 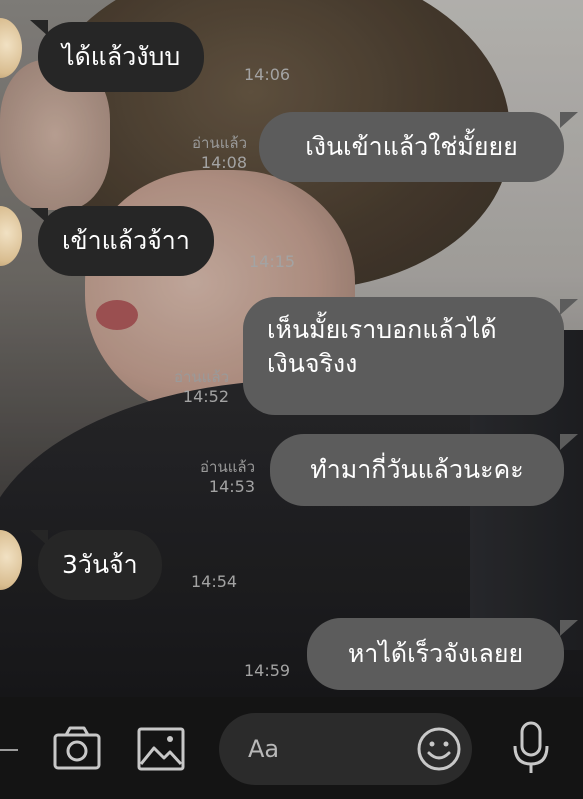 I want to click on message-meta: 14:54, so click(x=214, y=582).